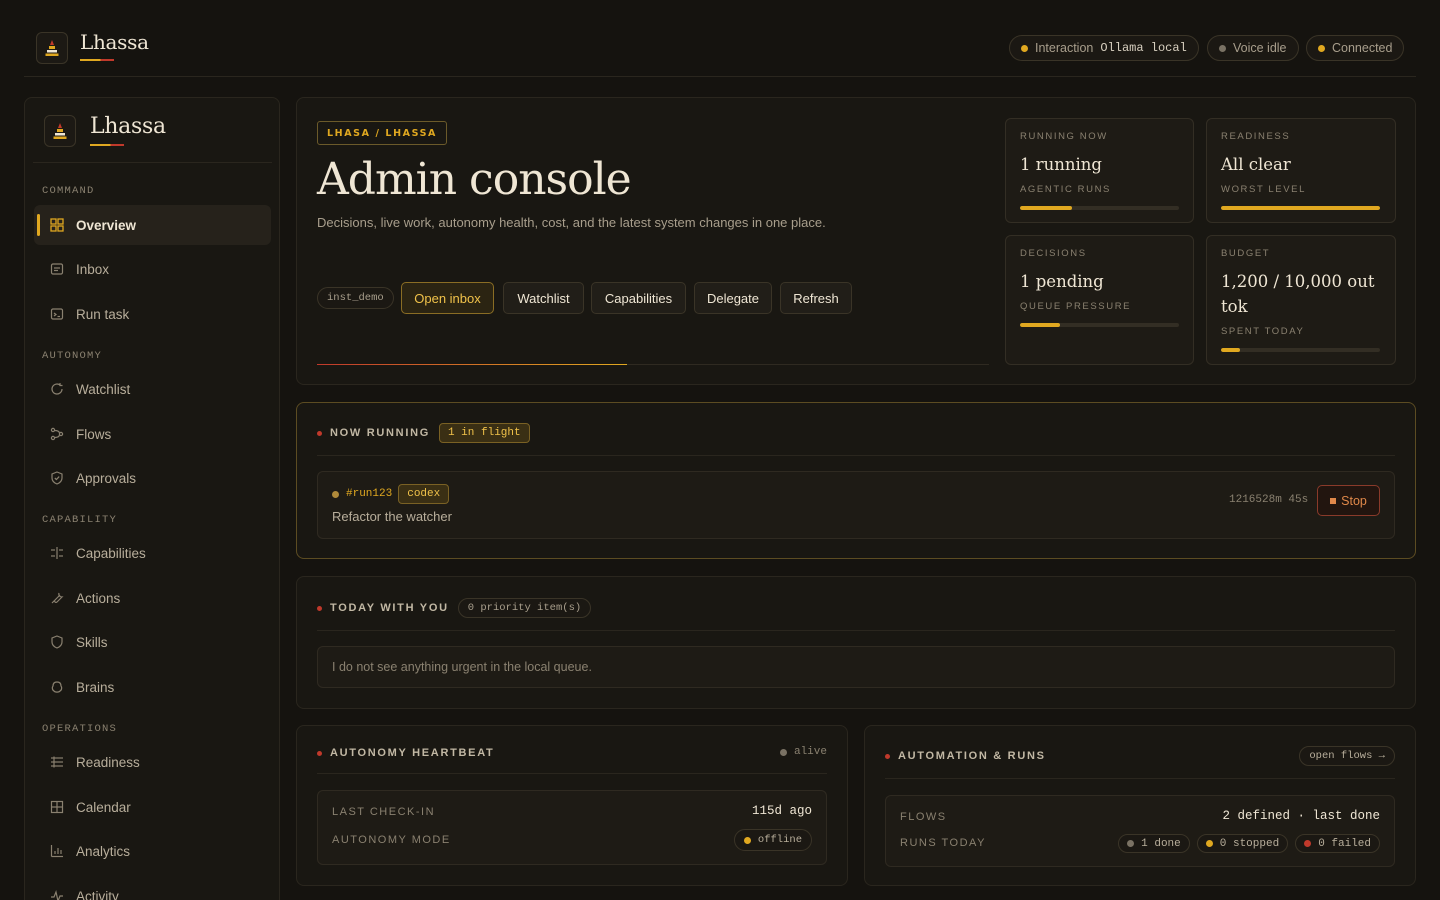 This screenshot has height=900, width=1440. I want to click on wrench-icon, so click(57, 598).